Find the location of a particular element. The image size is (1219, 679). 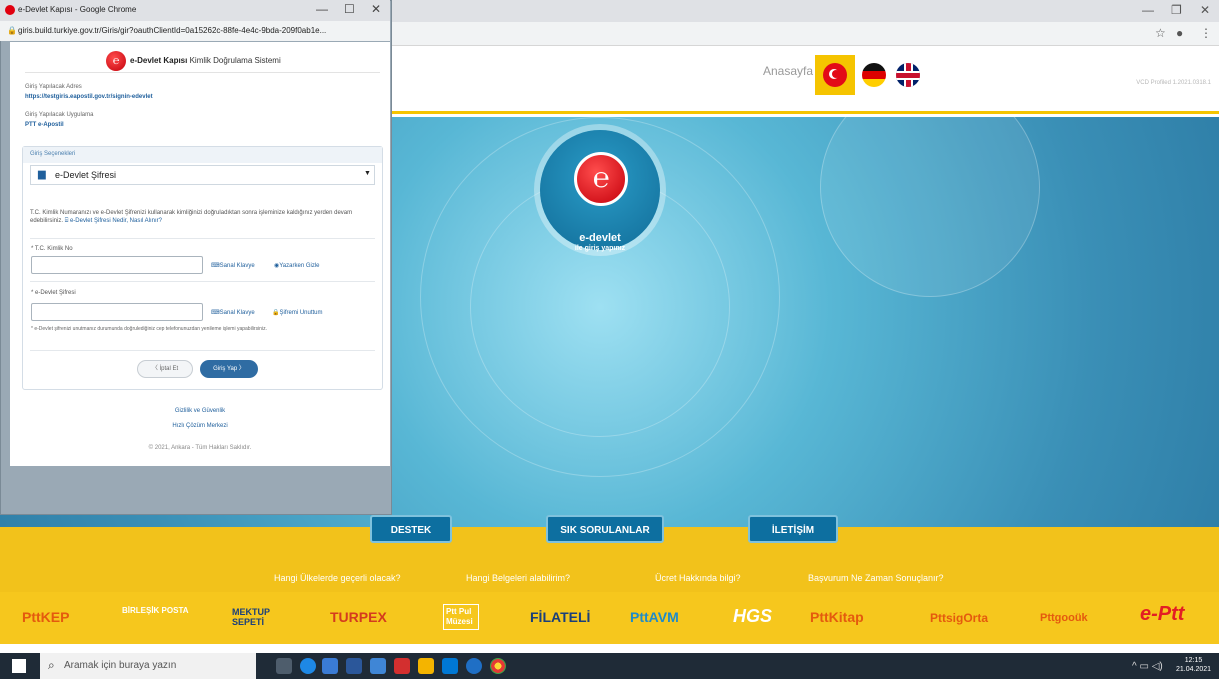

virtual-keyboard-link-tc: ⌨Sanal Klavye is located at coordinates (233, 265).